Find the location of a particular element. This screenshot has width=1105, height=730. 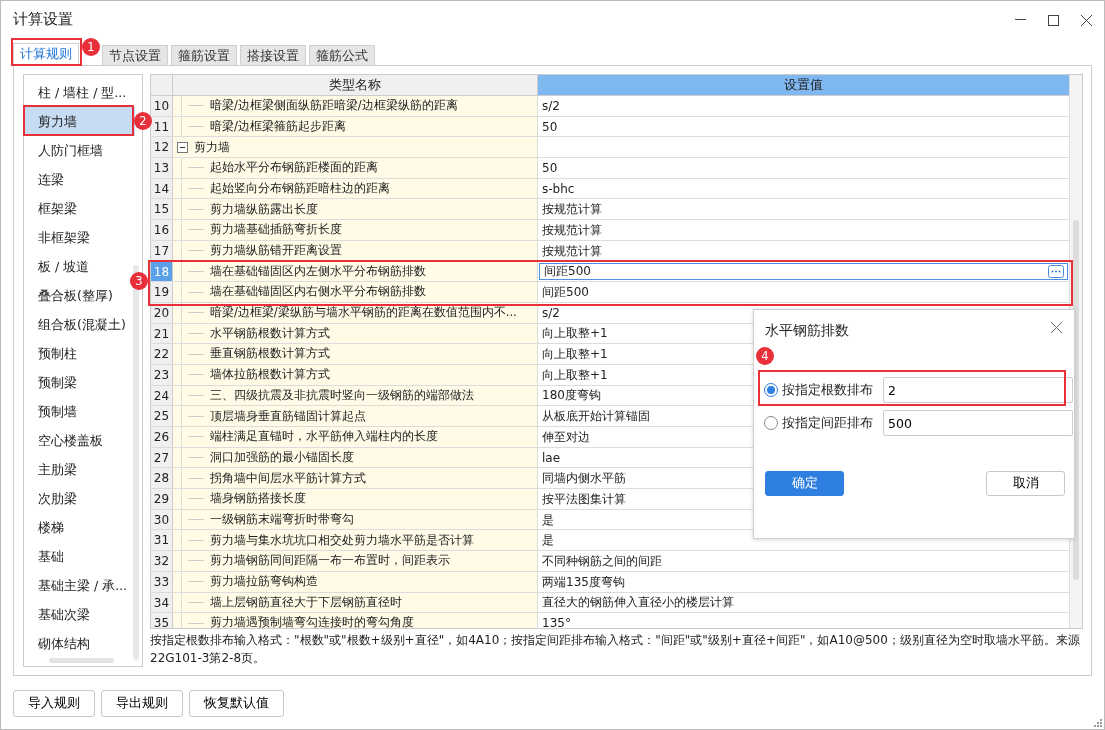

category-item: 基础次梁 is located at coordinates (80, 614).